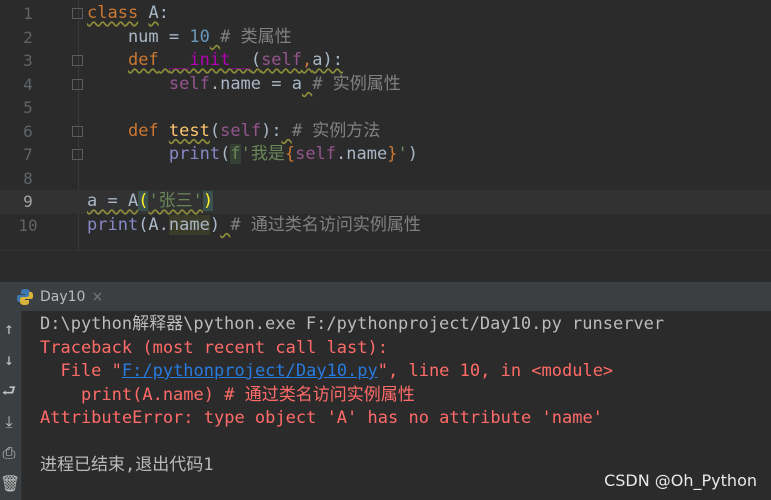 The height and width of the screenshot is (500, 771). I want to click on code-text: def test(self): # 实例方法, so click(233, 132).